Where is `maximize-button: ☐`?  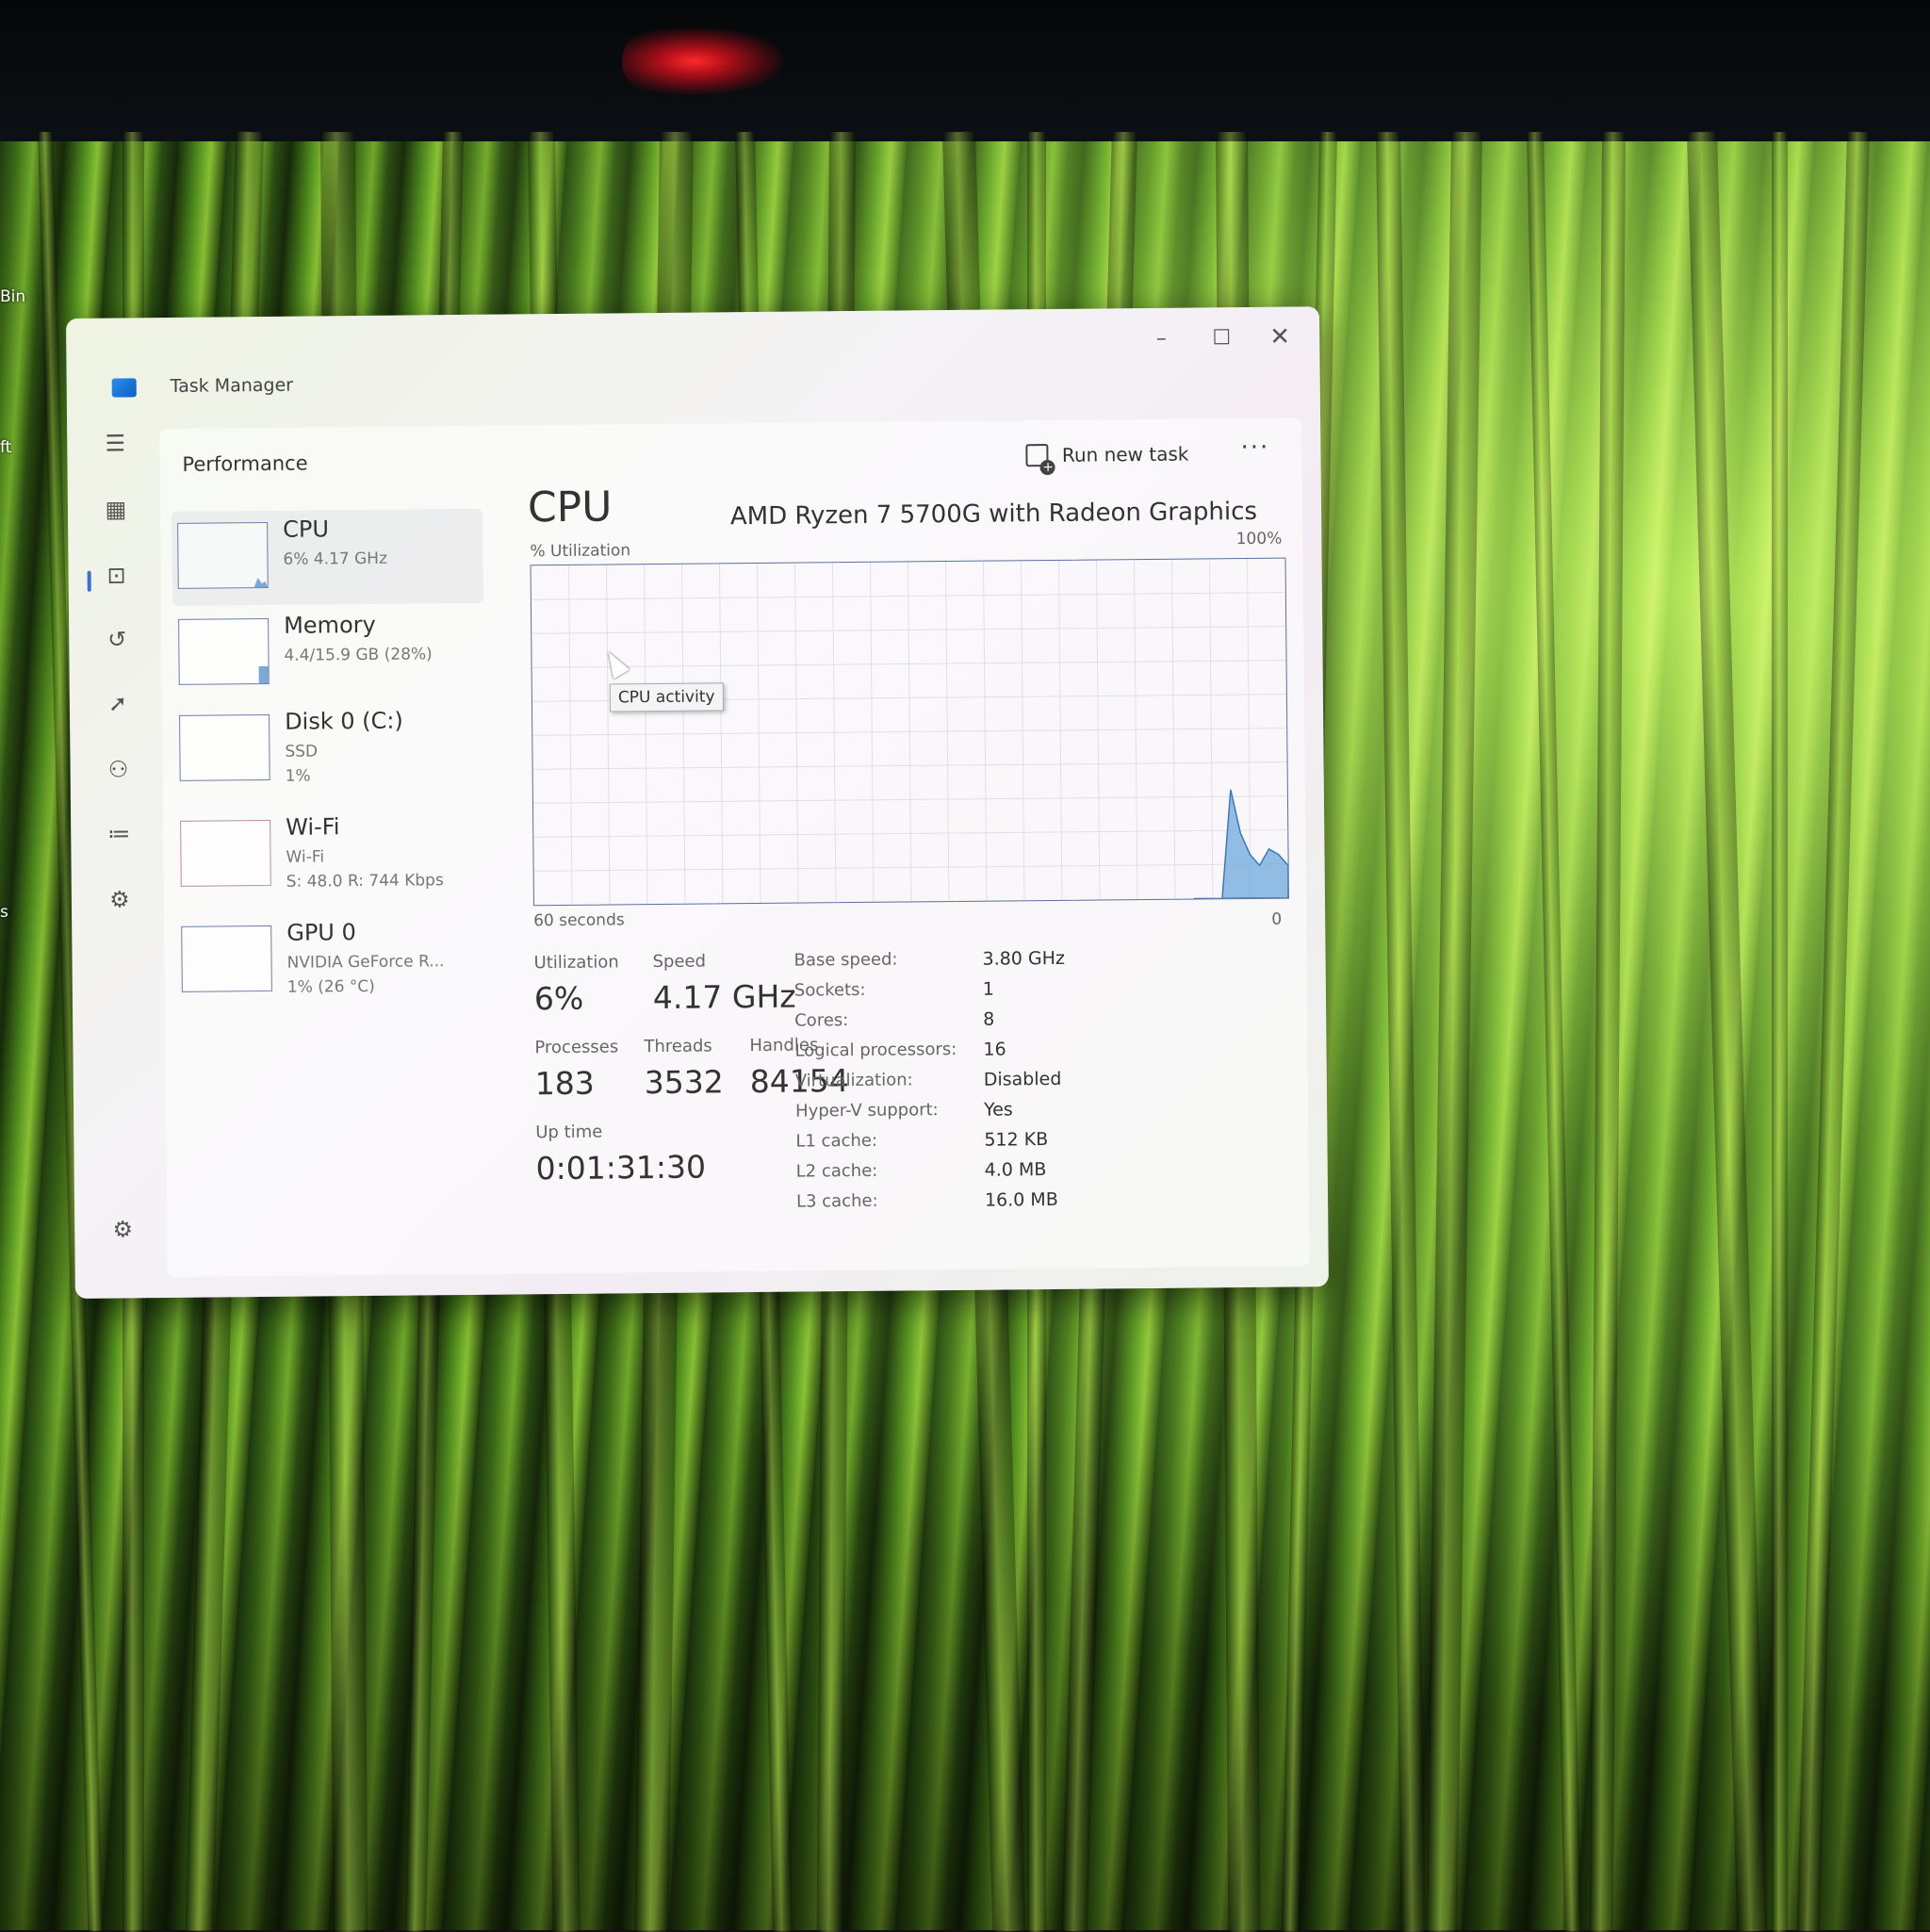
maximize-button: ☐ is located at coordinates (1221, 338).